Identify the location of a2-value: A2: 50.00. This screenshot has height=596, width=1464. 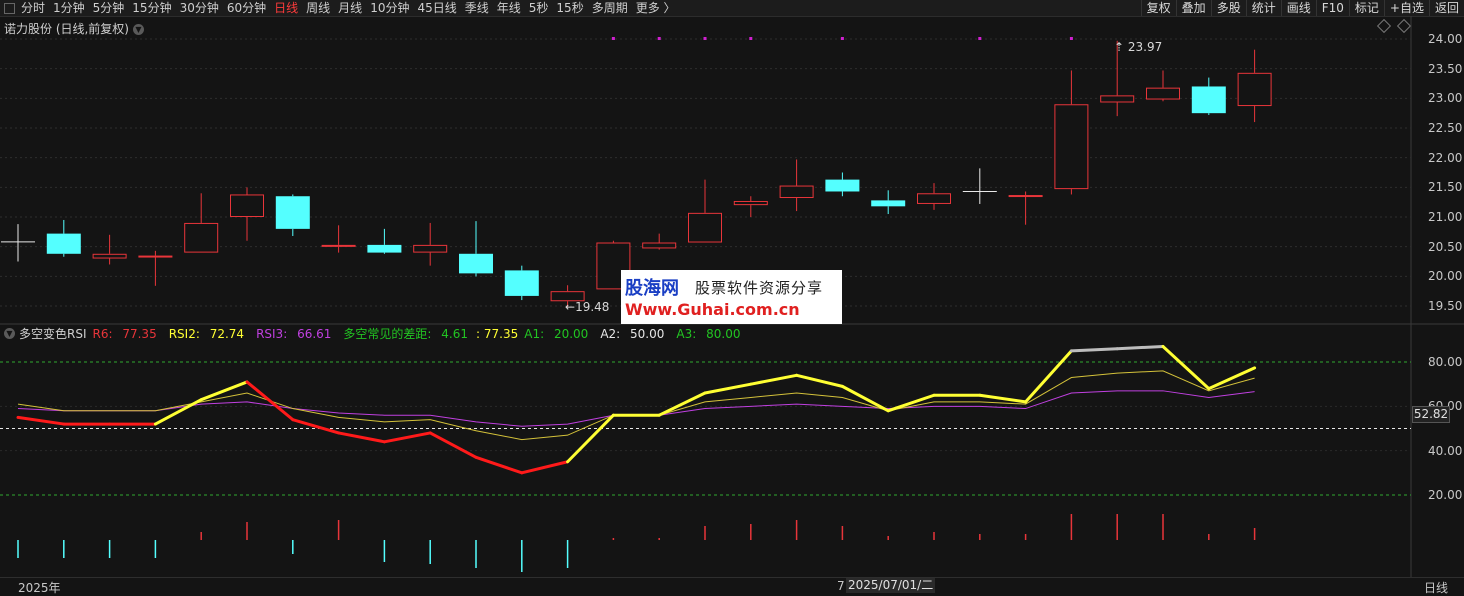
(632, 333).